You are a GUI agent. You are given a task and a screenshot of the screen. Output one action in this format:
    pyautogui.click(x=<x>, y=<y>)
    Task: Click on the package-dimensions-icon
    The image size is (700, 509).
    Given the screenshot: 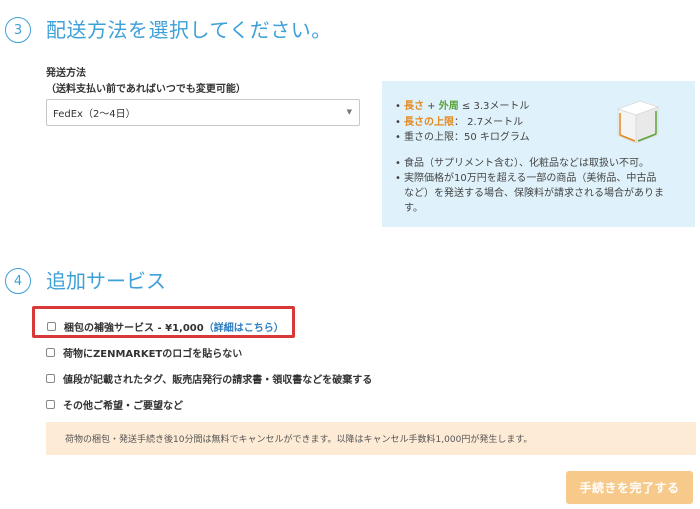 What is the action you would take?
    pyautogui.click(x=638, y=122)
    